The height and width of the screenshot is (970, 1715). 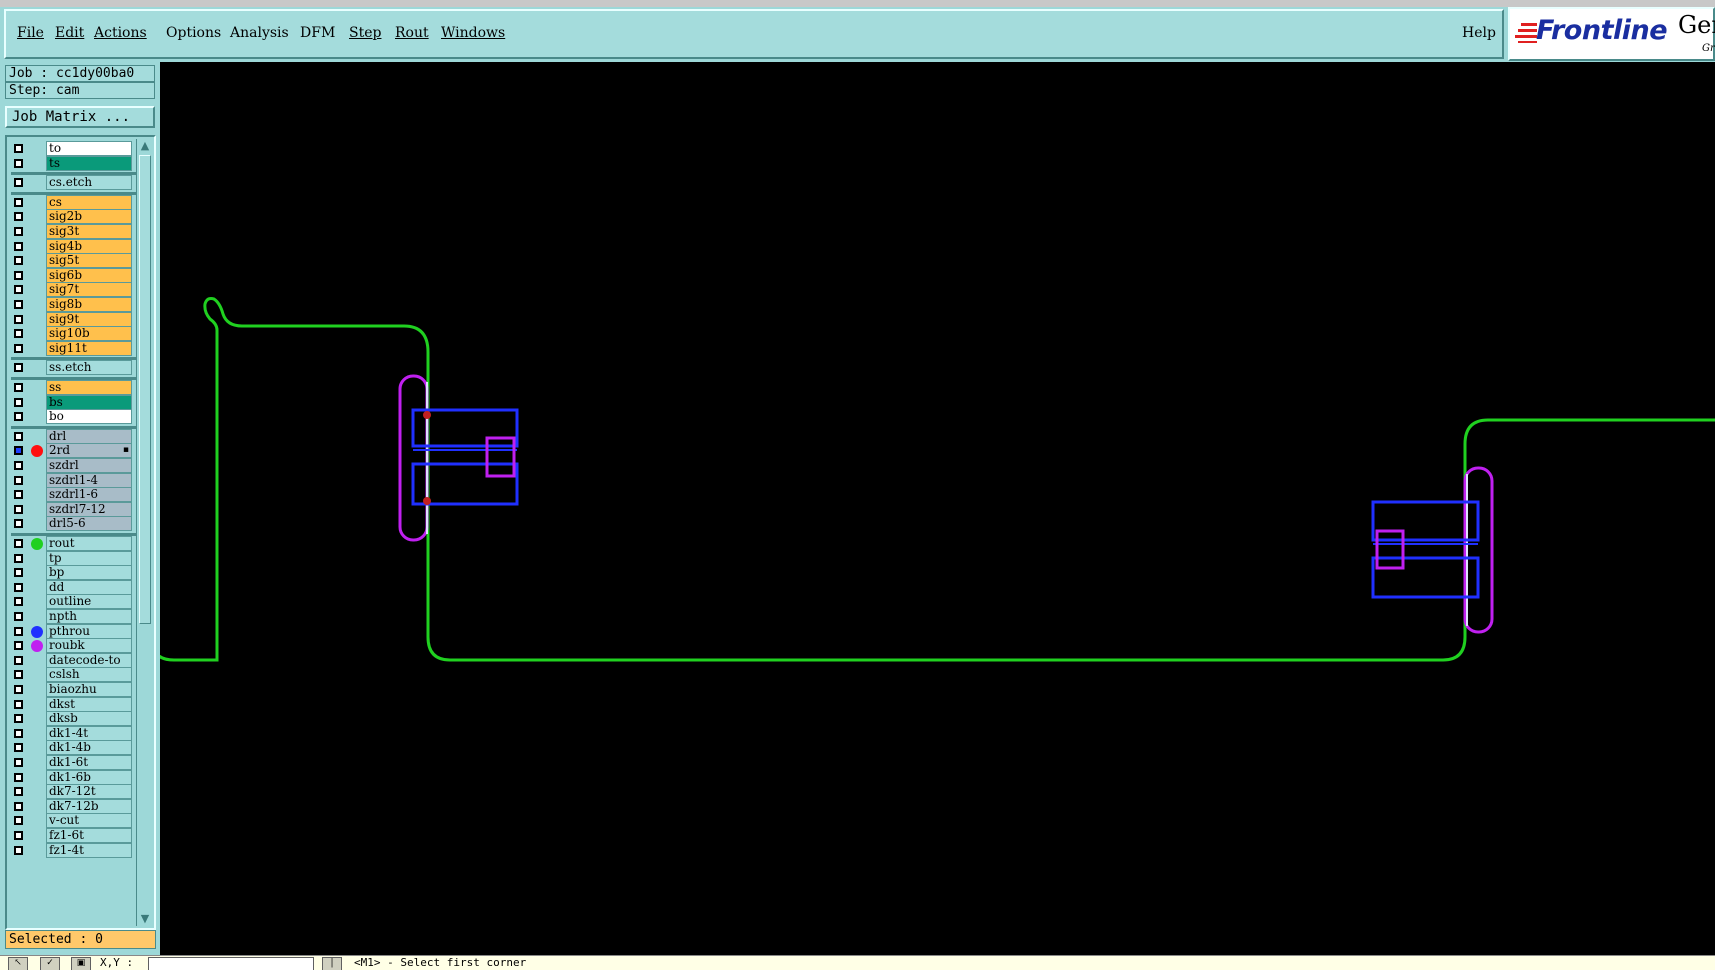 I want to click on layer-name: dk7-12t, so click(x=89, y=792).